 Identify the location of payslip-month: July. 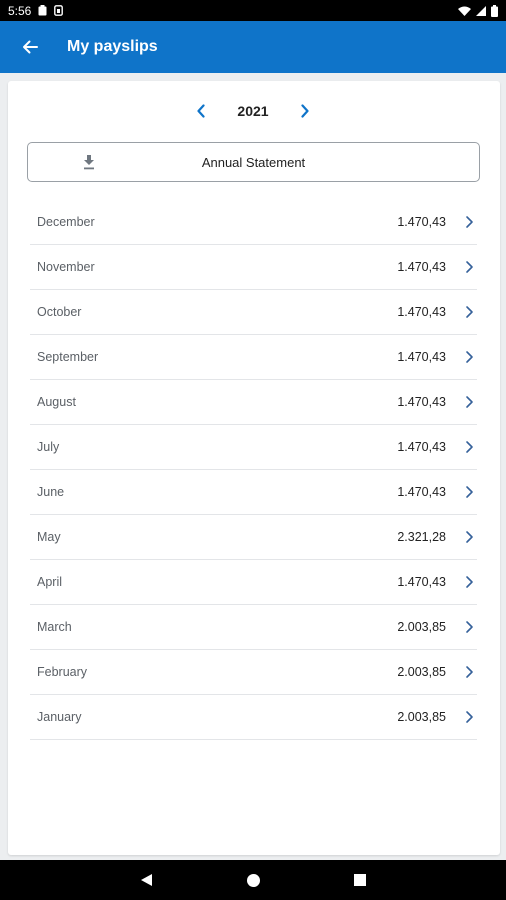
(48, 447).